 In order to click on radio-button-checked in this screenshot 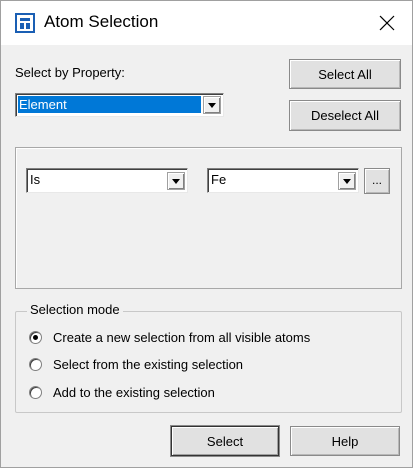, I will do `click(35, 337)`.